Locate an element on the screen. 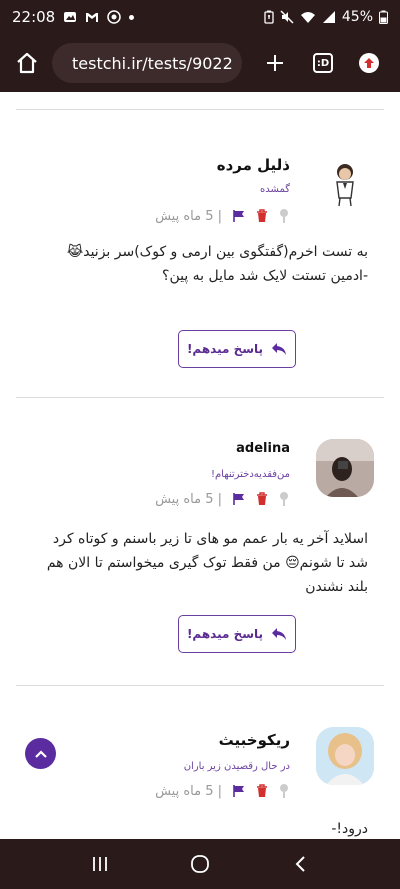  mute-icon is located at coordinates (287, 17).